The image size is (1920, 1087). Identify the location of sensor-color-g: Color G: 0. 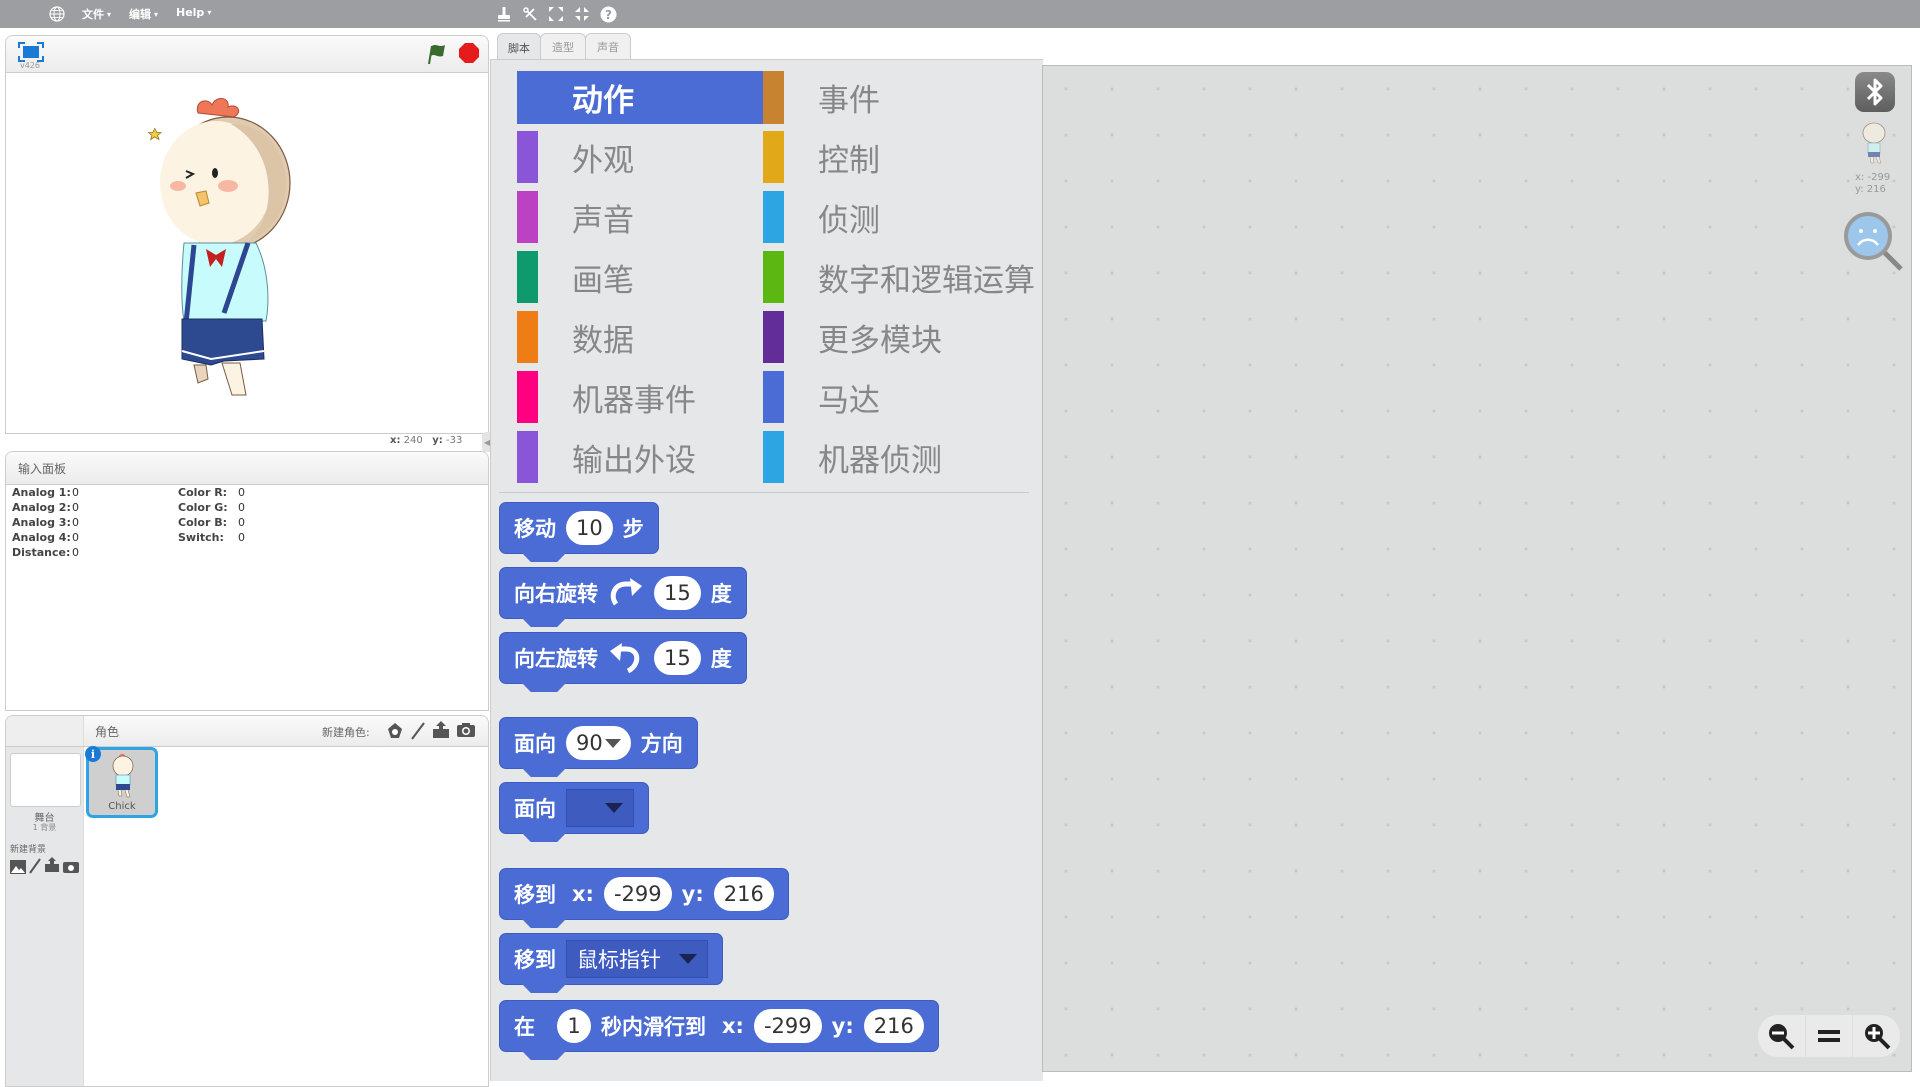
(211, 507).